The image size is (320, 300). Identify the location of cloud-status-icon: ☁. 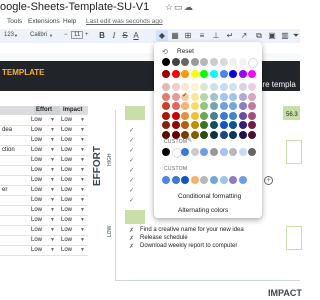
(188, 7).